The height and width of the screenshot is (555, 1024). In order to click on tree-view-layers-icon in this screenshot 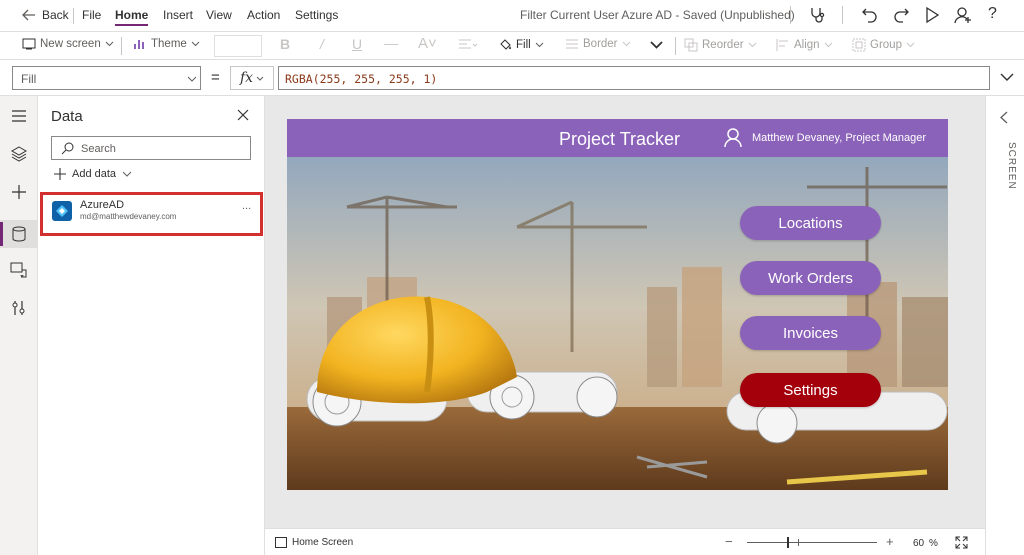, I will do `click(19, 154)`.